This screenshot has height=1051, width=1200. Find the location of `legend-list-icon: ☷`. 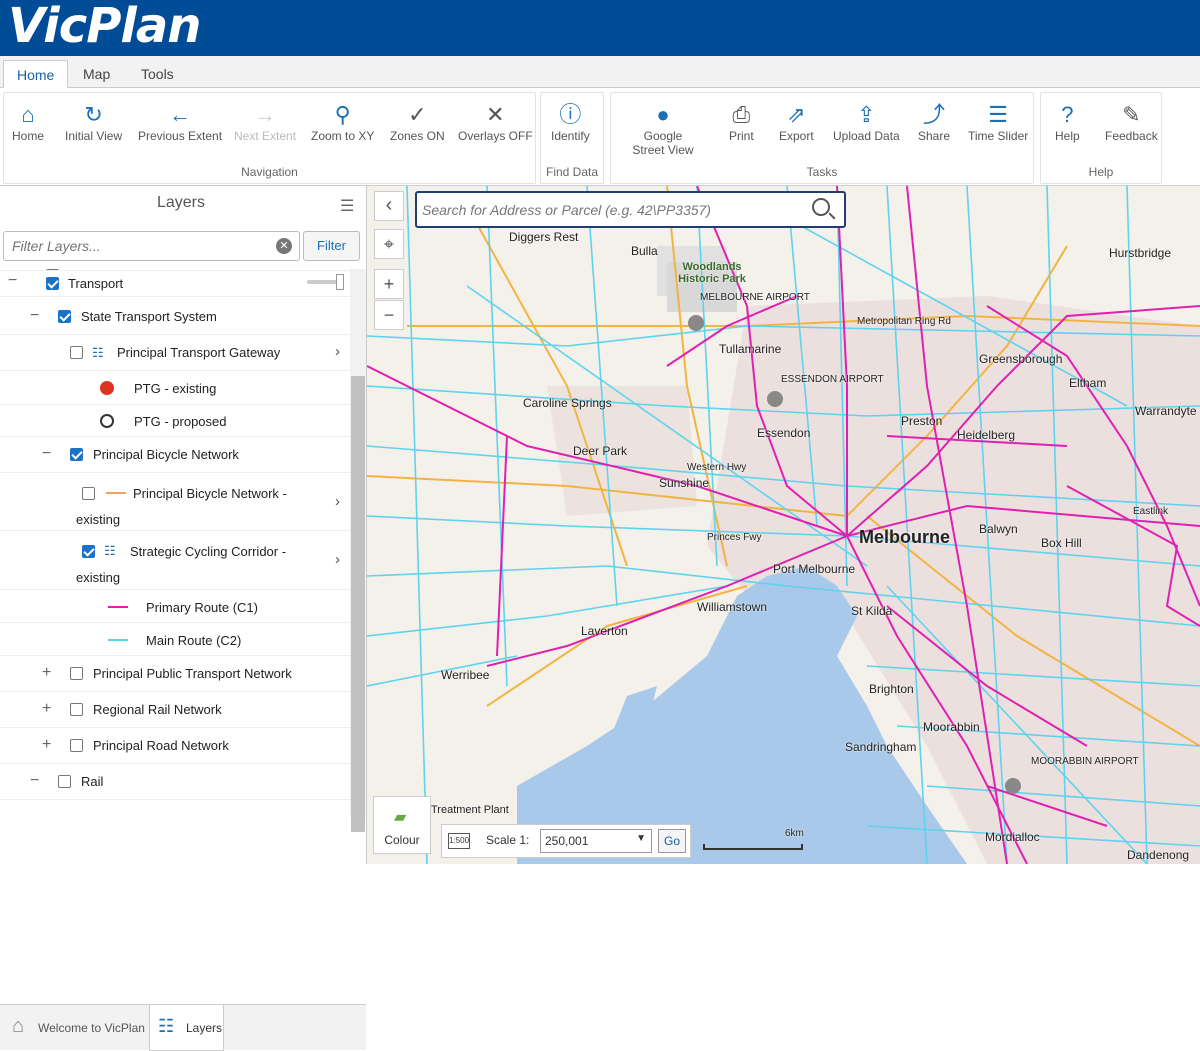

legend-list-icon: ☷ is located at coordinates (110, 550).